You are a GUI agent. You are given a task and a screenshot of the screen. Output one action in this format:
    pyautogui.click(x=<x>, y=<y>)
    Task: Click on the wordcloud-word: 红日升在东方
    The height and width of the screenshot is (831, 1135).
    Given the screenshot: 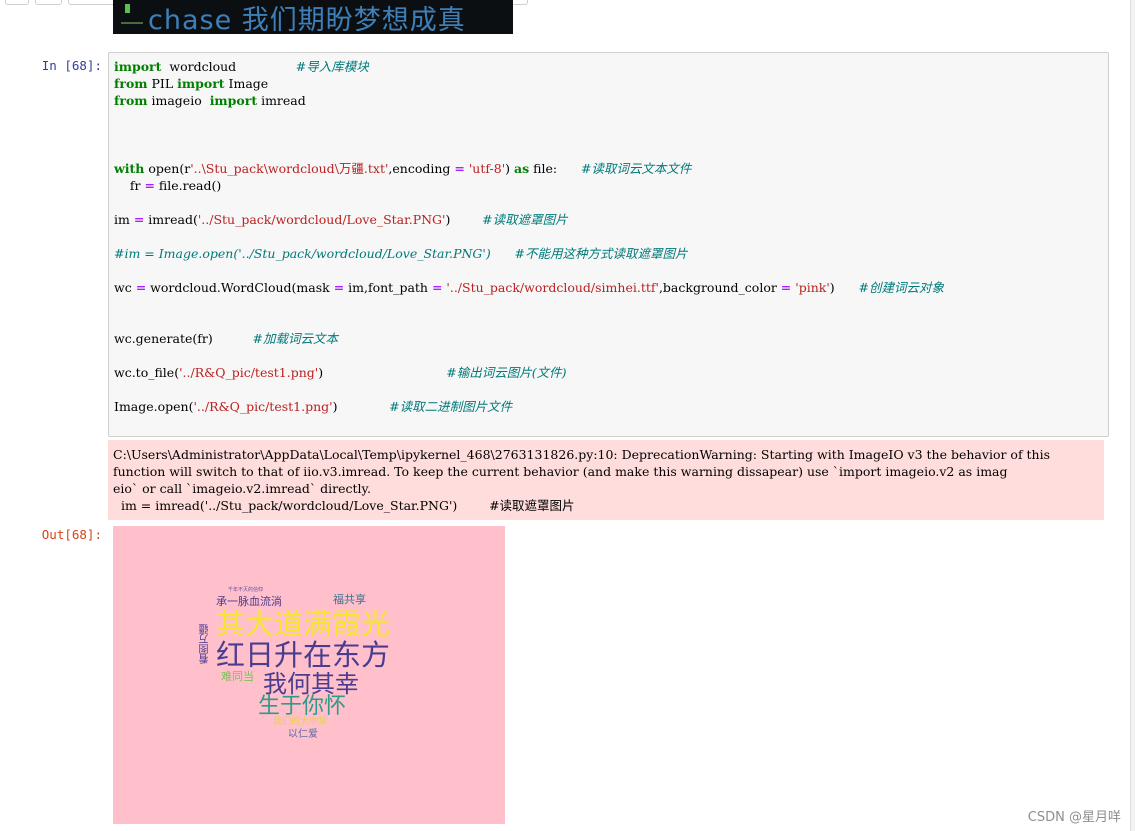 What is the action you would take?
    pyautogui.click(x=303, y=655)
    